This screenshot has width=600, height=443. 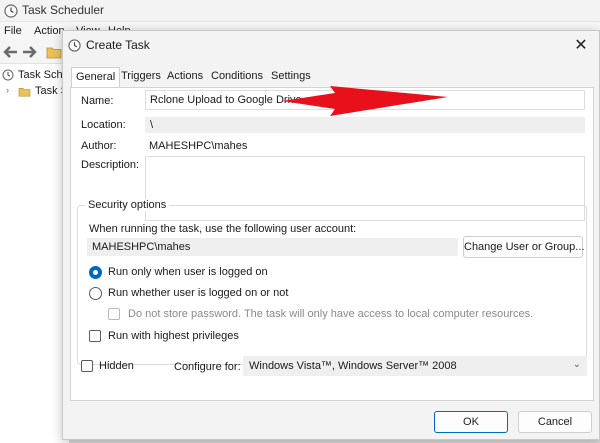 What do you see at coordinates (95, 293) in the screenshot?
I see `run-whether-radio` at bounding box center [95, 293].